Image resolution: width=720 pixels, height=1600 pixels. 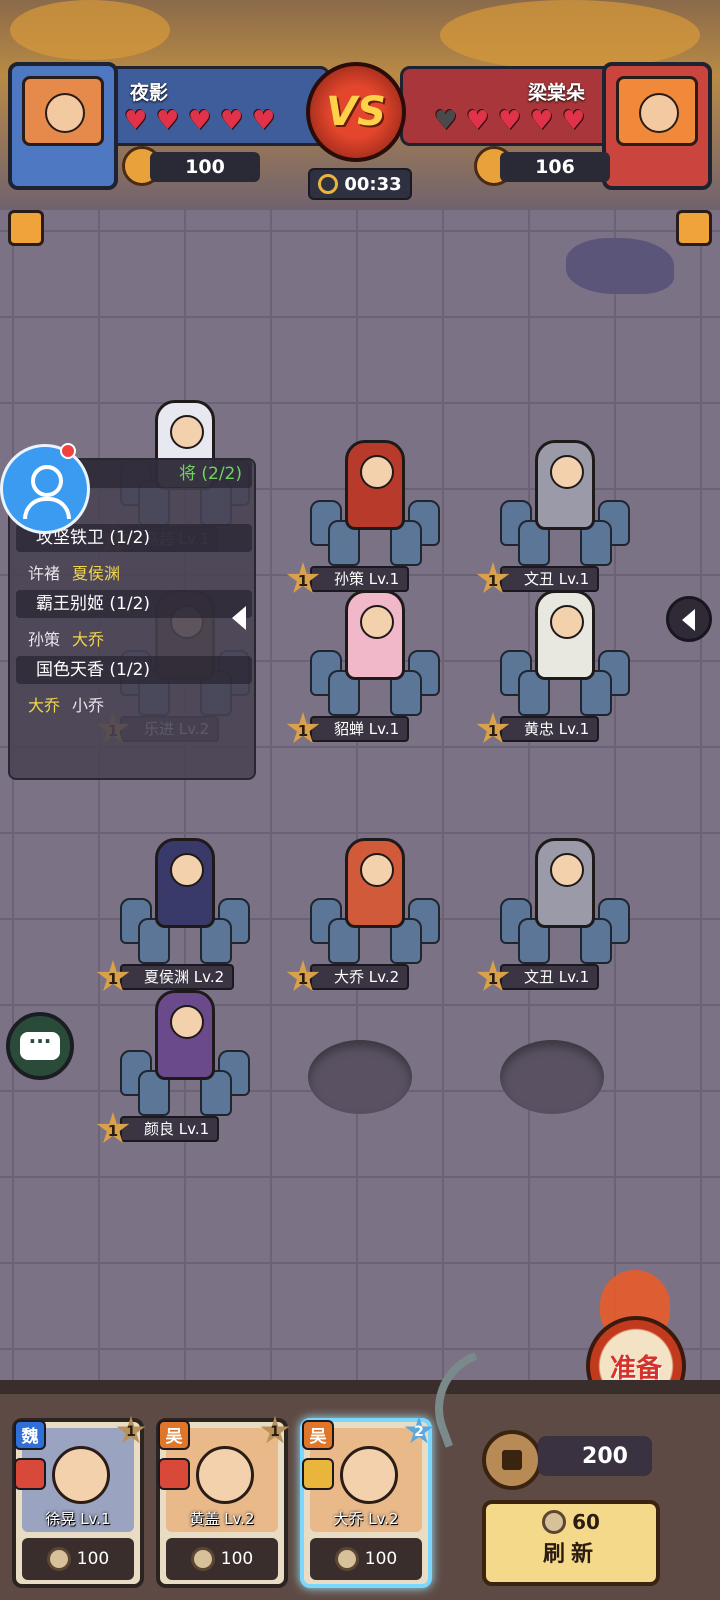 I want to click on shop-card: 魏 1 徐晃 Lv.1 100, so click(x=79, y=1502).